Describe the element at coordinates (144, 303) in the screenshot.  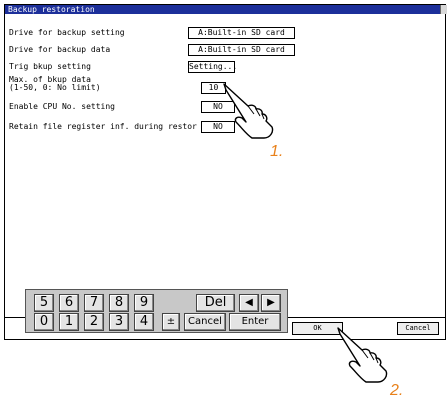
I see `key-9: 9` at that location.